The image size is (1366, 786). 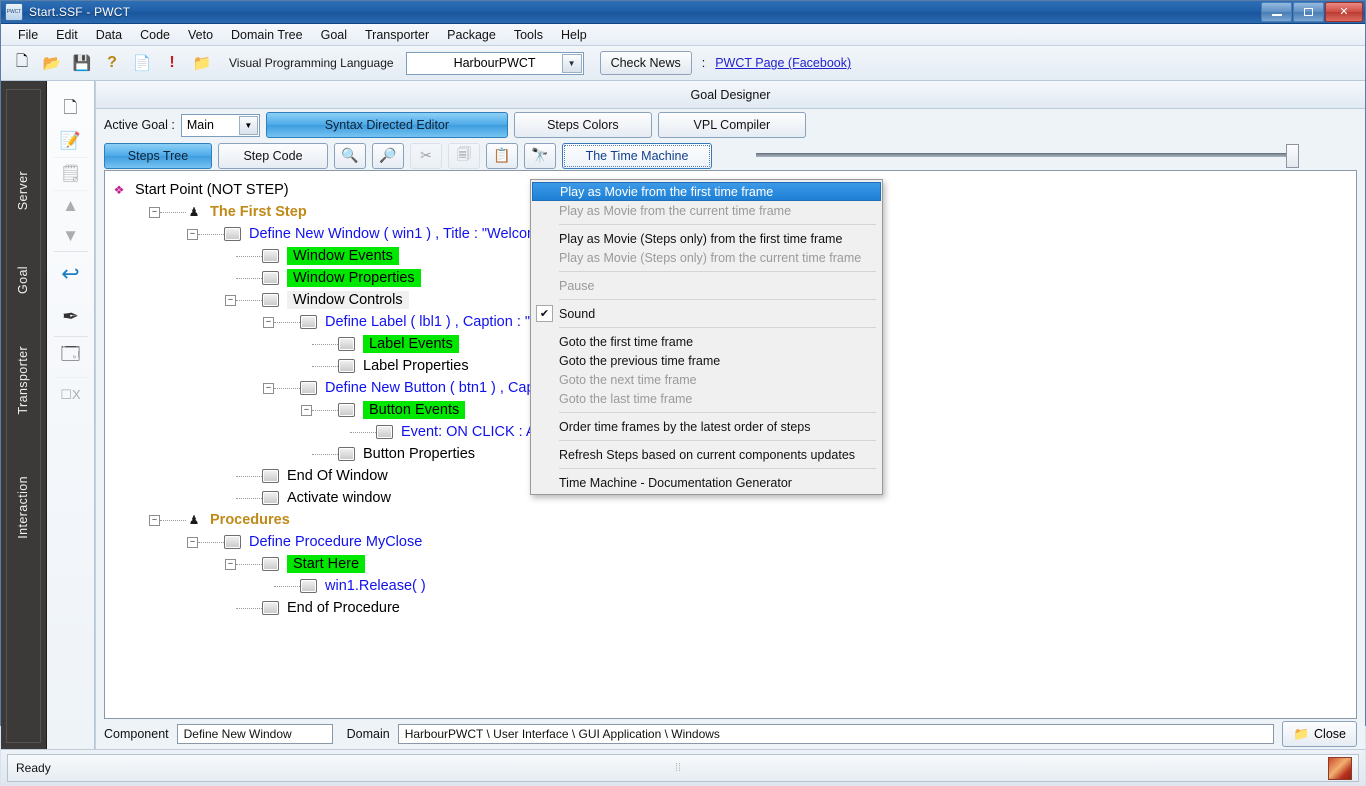 I want to click on close-x-icon: ☐X, so click(x=70, y=394).